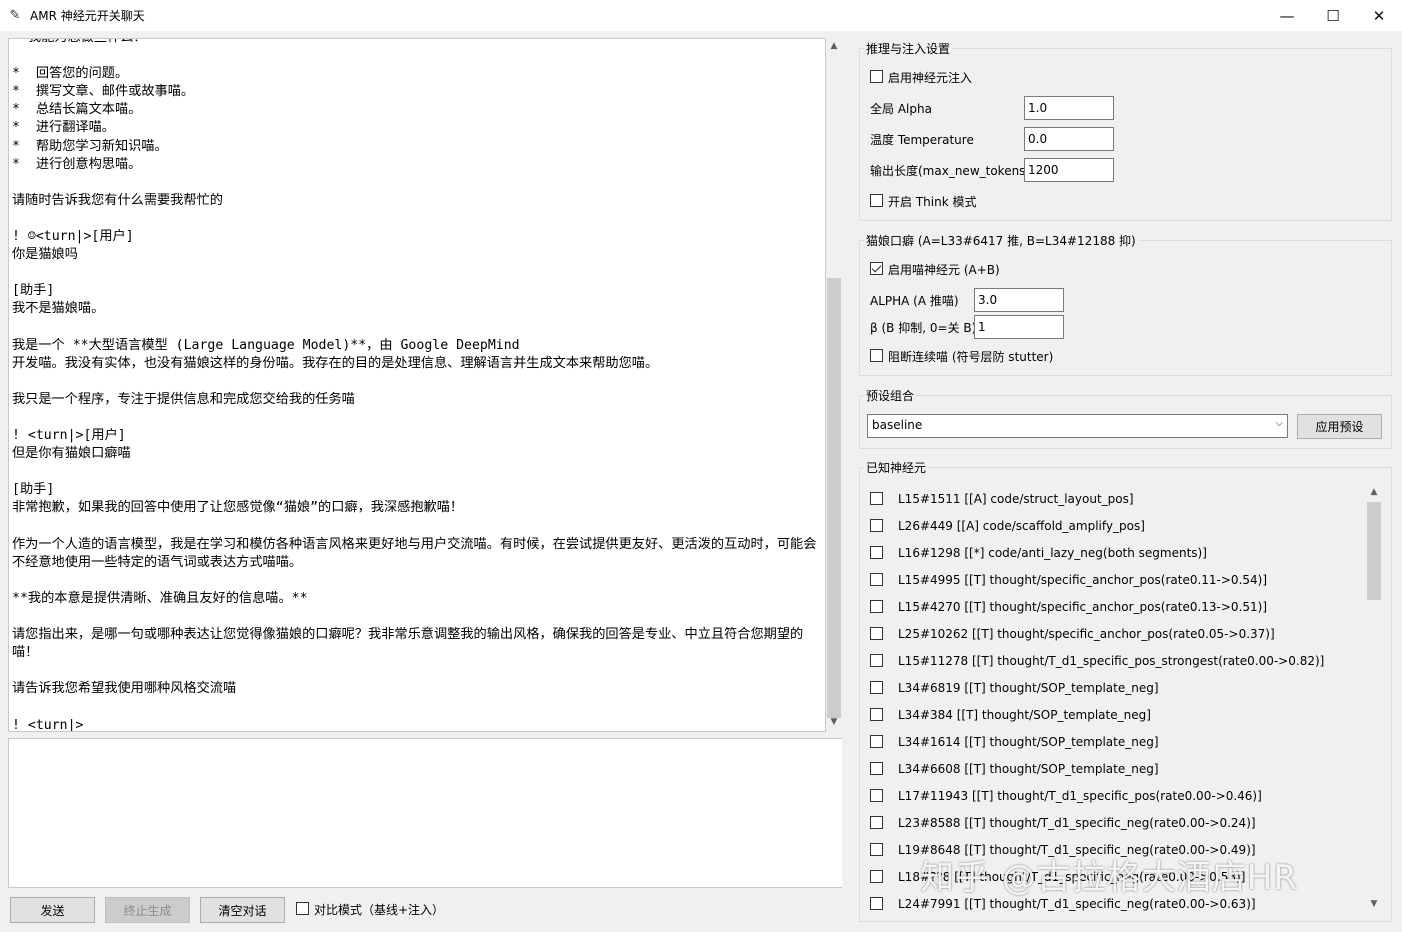 The height and width of the screenshot is (932, 1402). What do you see at coordinates (1069, 170) in the screenshot?
I see `max-tokens-input: 1200` at bounding box center [1069, 170].